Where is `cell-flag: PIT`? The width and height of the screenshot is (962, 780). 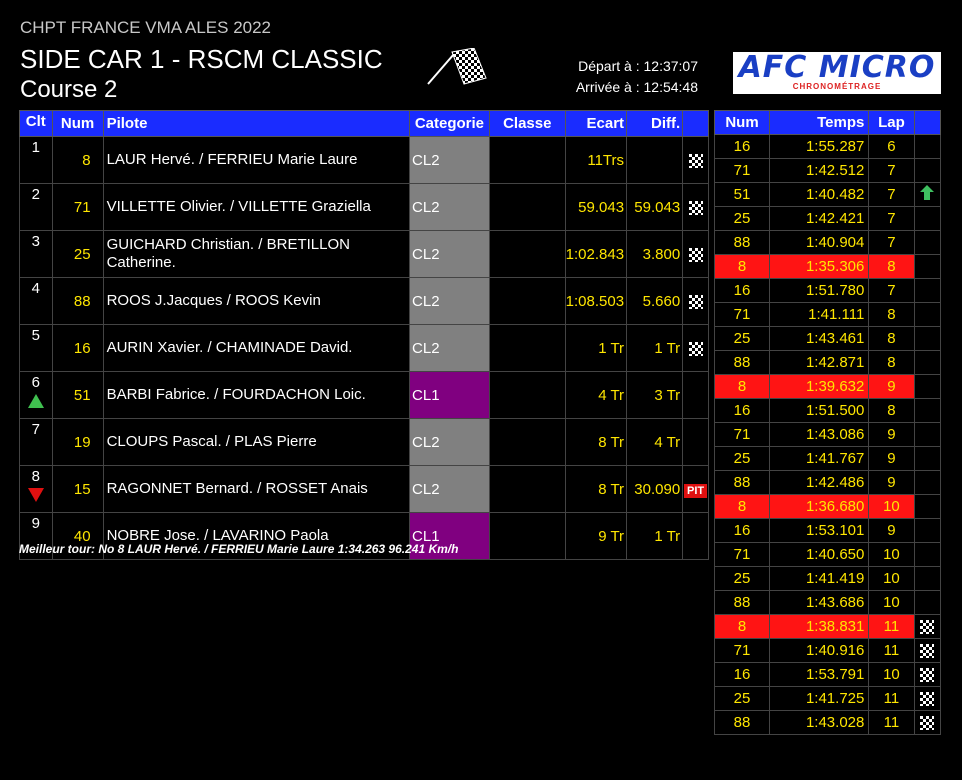 cell-flag: PIT is located at coordinates (695, 489).